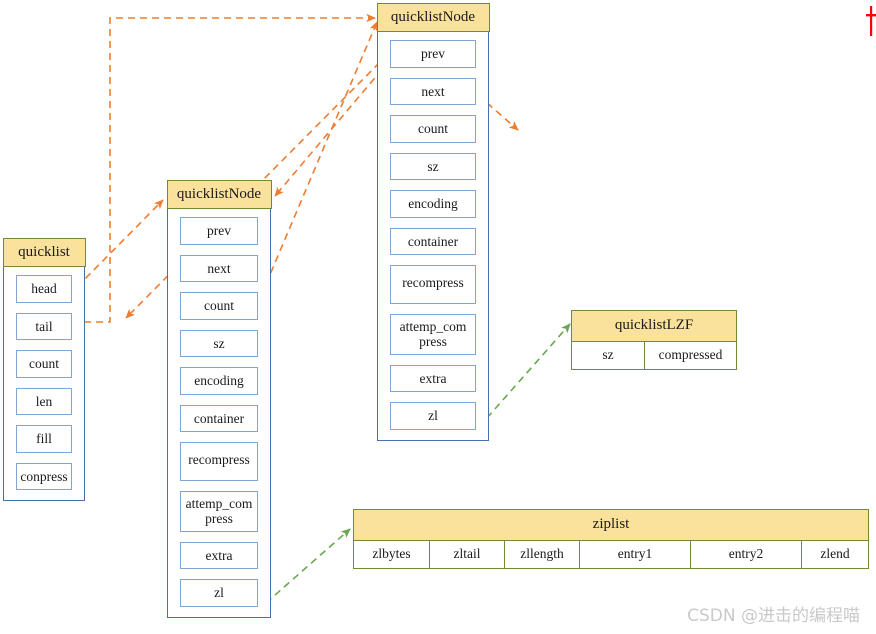 The height and width of the screenshot is (634, 876). What do you see at coordinates (308, 566) in the screenshot?
I see `arrow-node1-zl-to-ziplist` at bounding box center [308, 566].